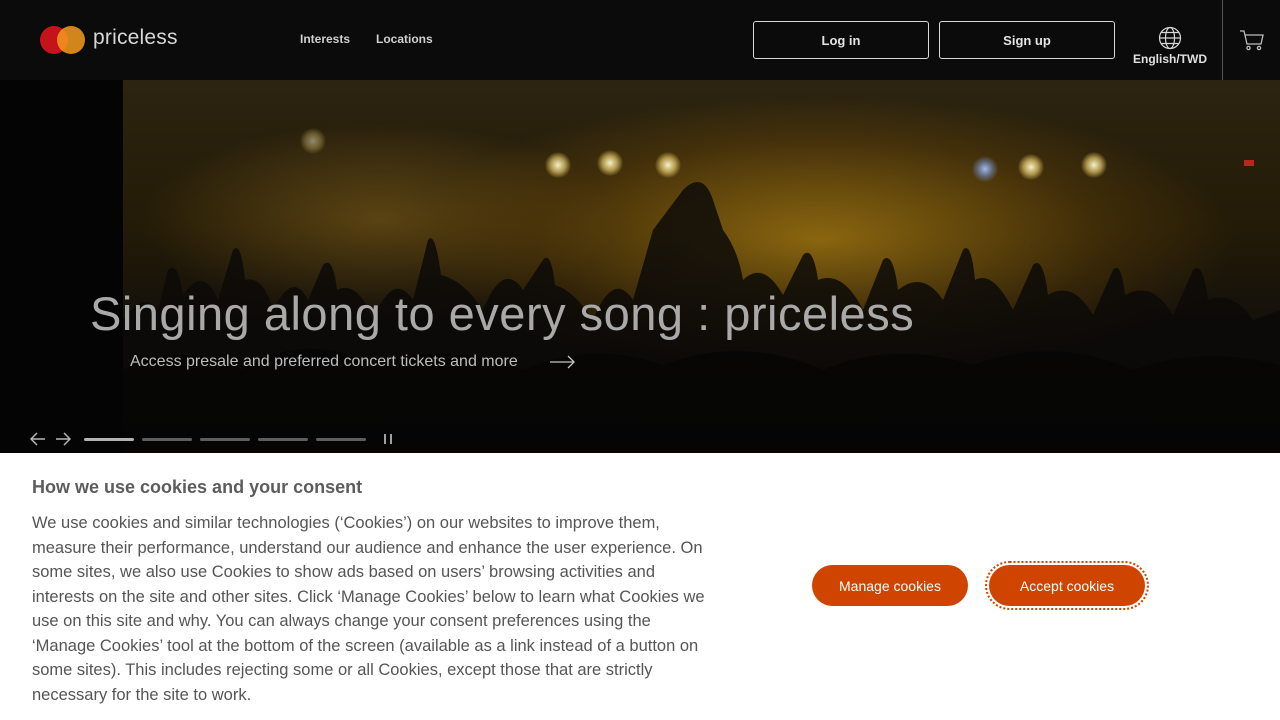 This screenshot has width=1280, height=720. I want to click on locale-label: English/TWD, so click(1170, 59).